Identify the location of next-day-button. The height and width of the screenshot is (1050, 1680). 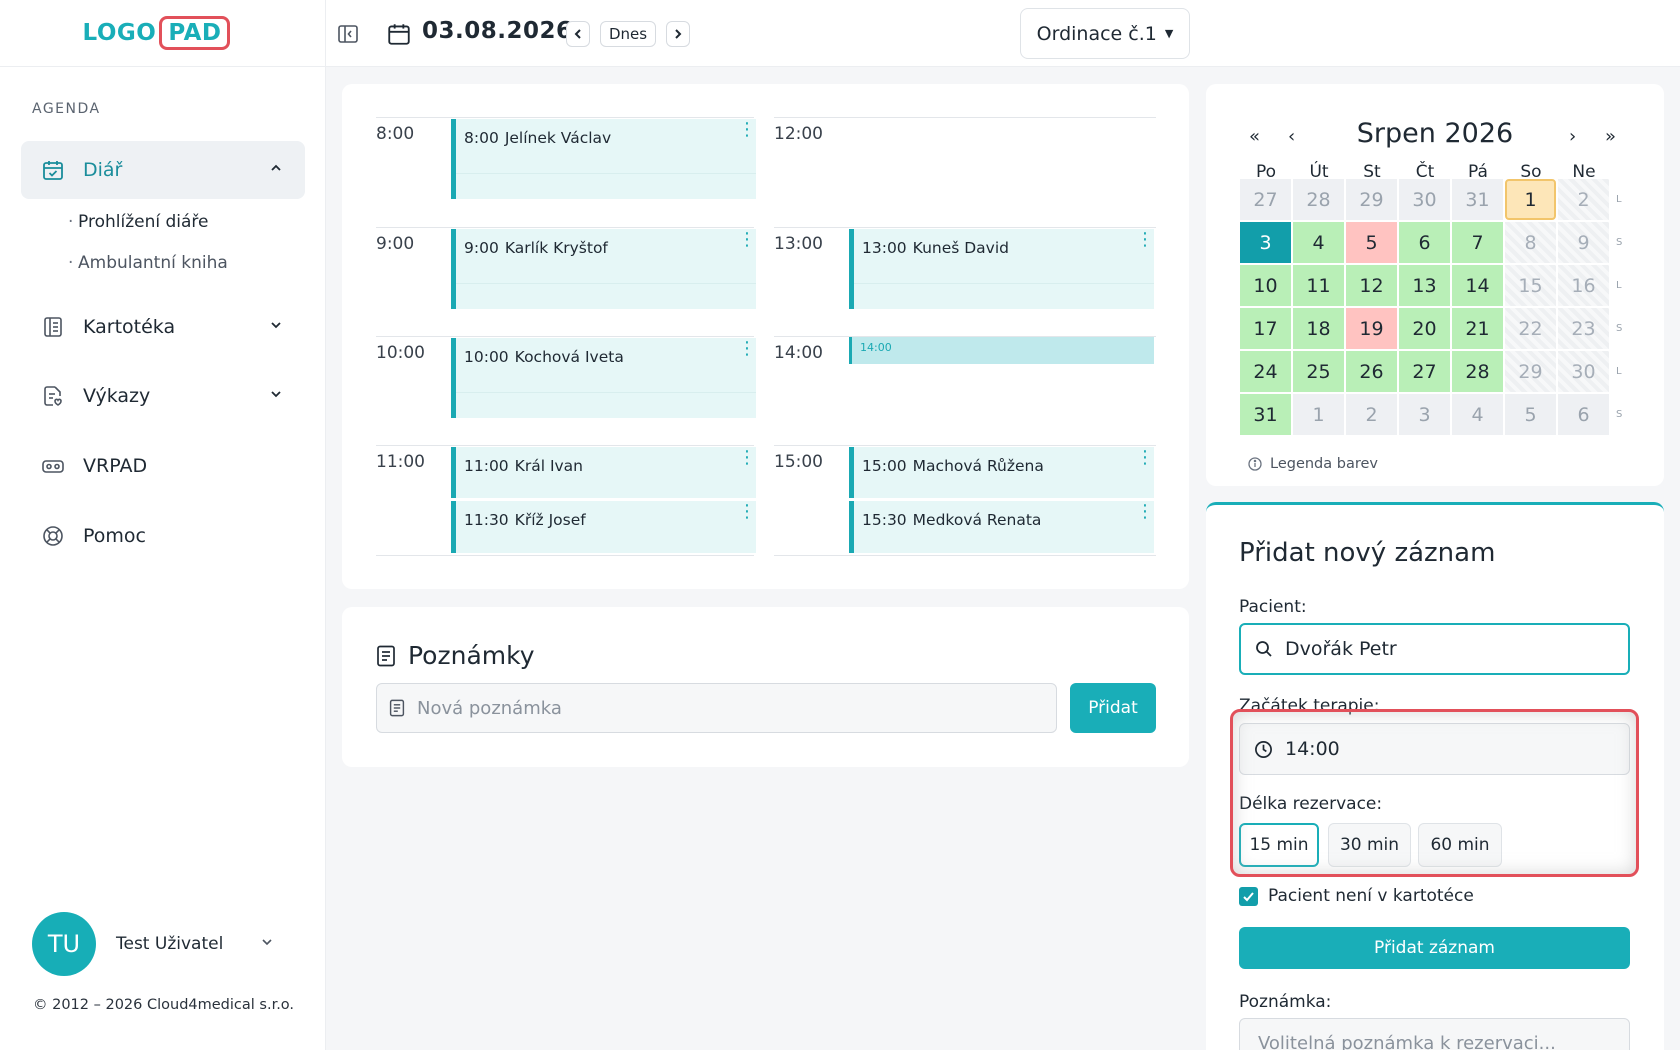
(678, 34).